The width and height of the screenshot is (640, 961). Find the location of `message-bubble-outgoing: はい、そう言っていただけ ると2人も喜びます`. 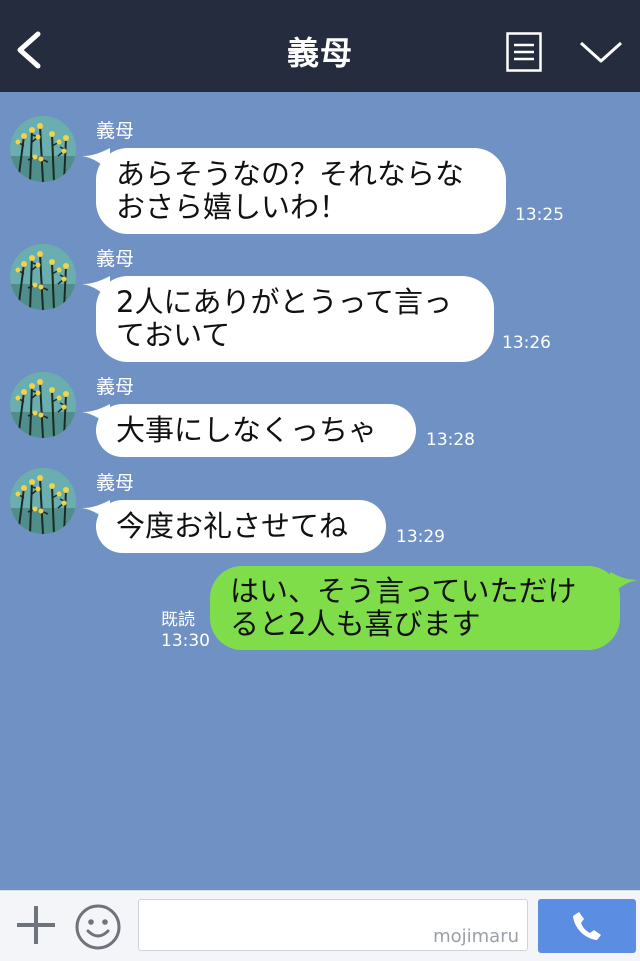

message-bubble-outgoing: はい、そう言っていただけ ると2人も喜びます is located at coordinates (415, 608).